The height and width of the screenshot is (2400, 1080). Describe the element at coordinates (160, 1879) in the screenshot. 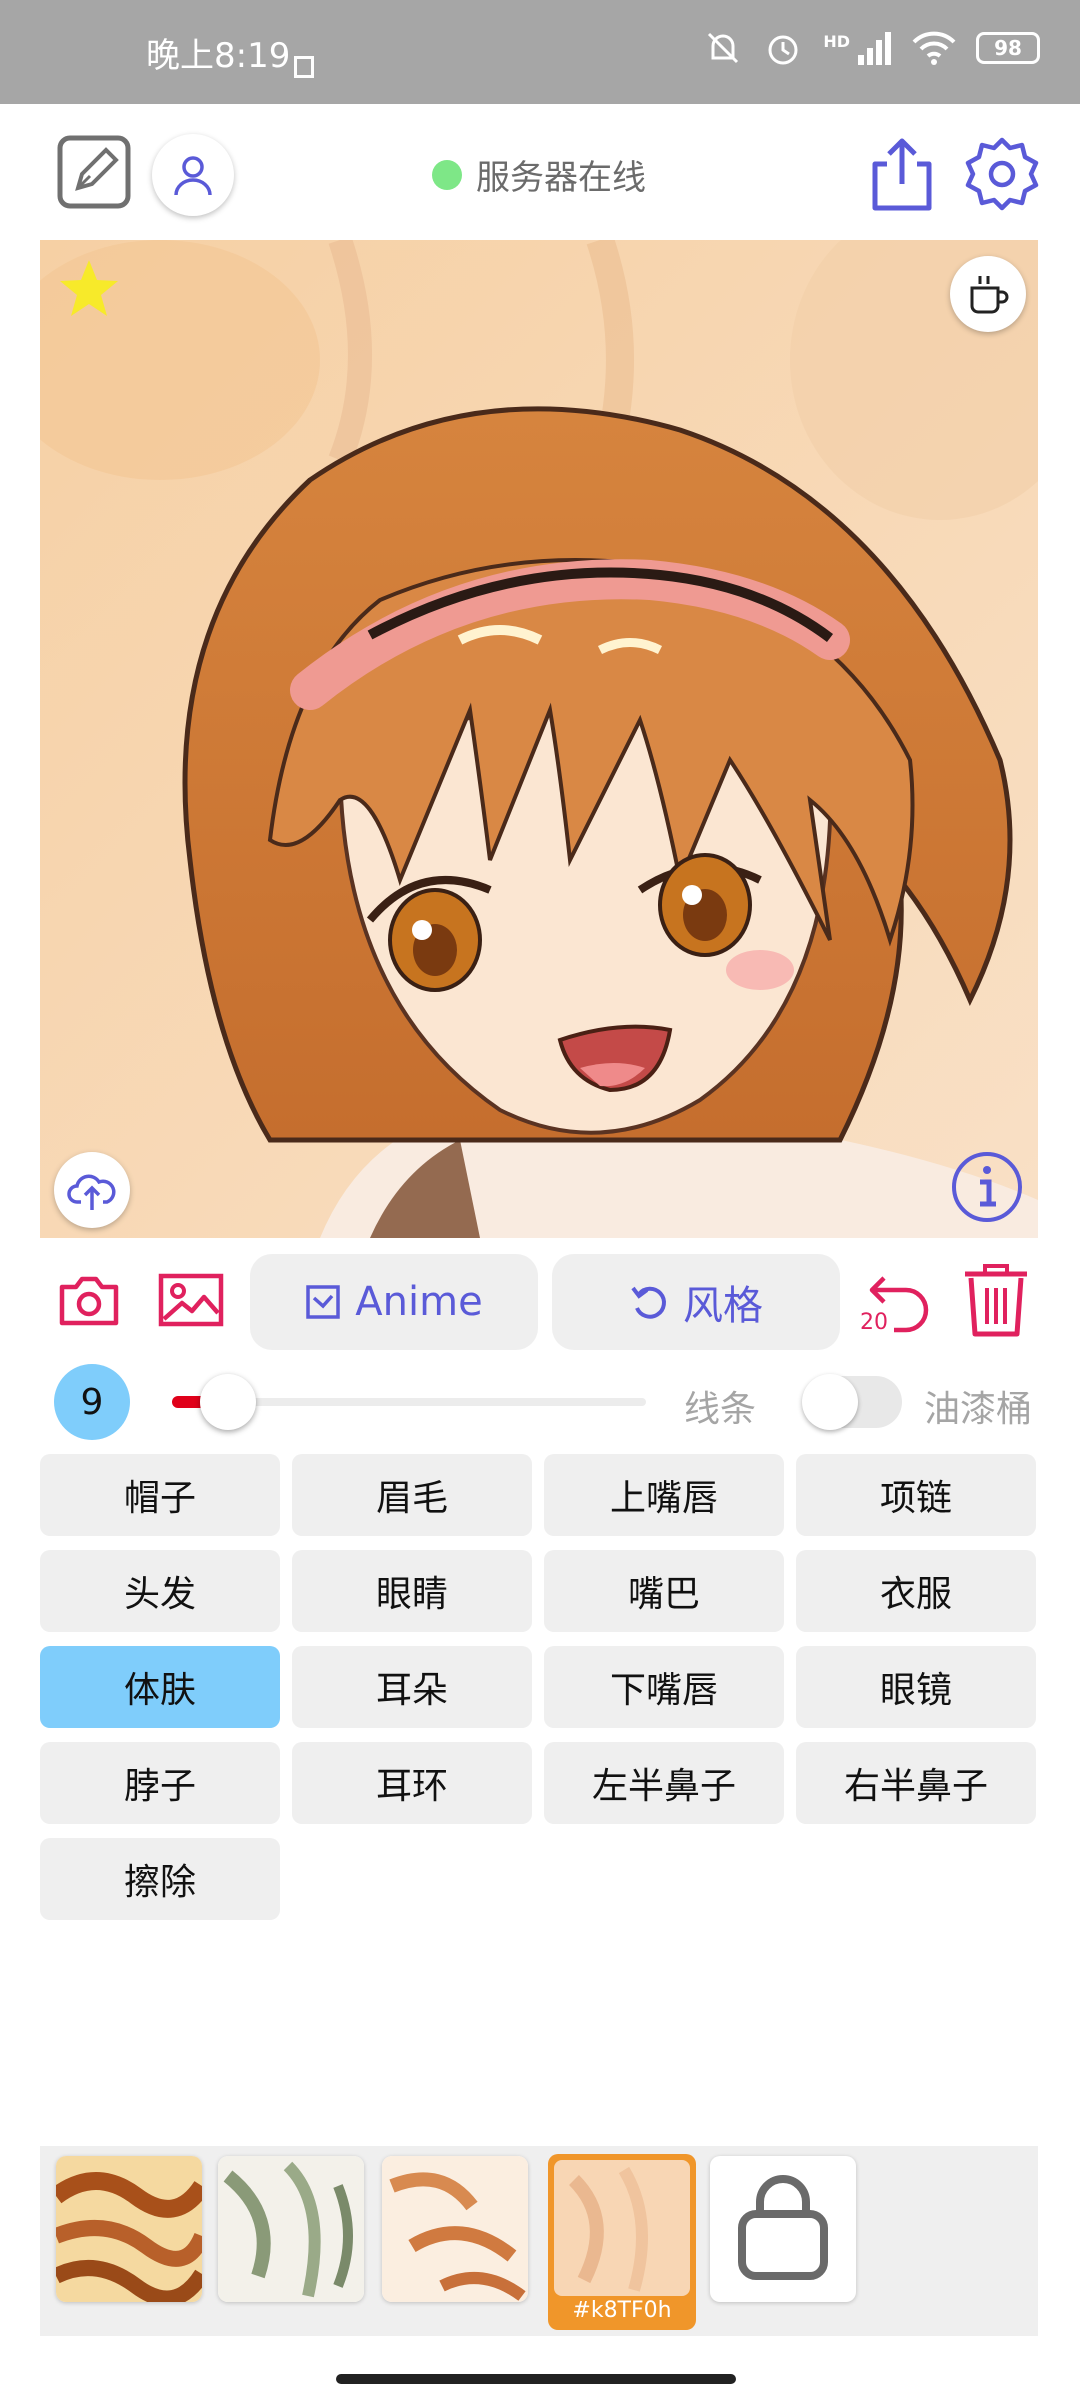

I see `erase-button: 擦除` at that location.